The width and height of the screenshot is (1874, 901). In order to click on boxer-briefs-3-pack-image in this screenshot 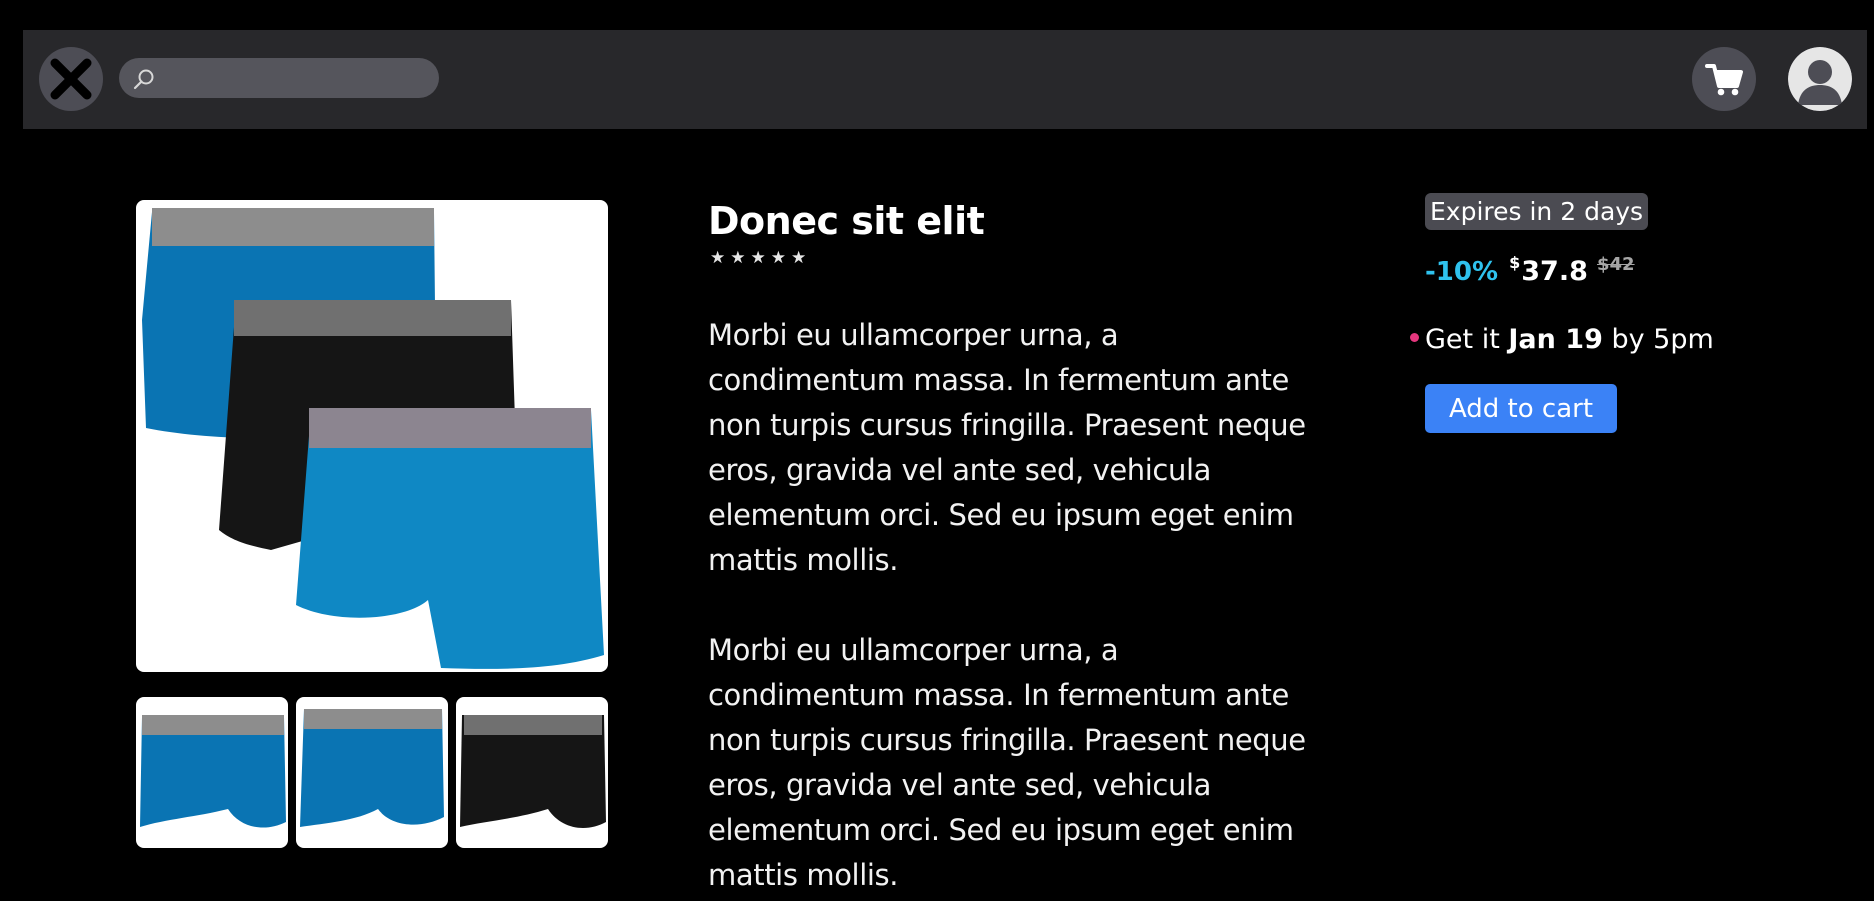, I will do `click(373, 438)`.